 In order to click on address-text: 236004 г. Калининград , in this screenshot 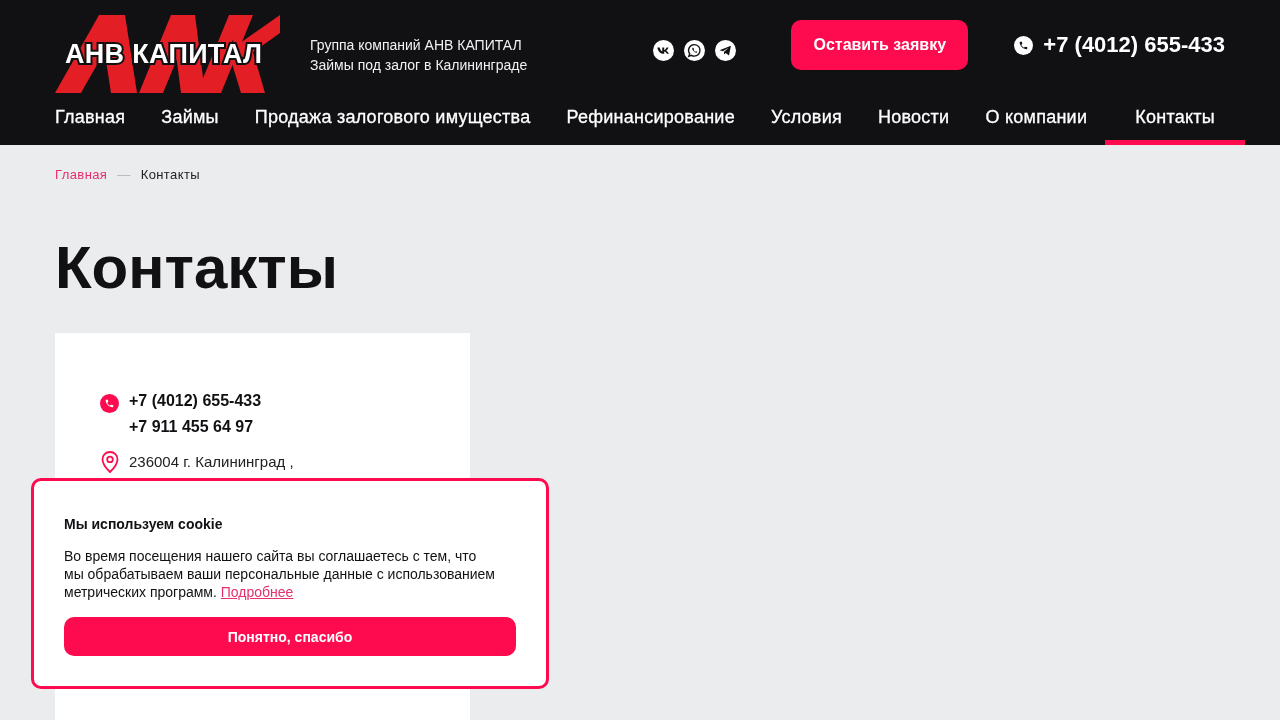, I will do `click(211, 462)`.